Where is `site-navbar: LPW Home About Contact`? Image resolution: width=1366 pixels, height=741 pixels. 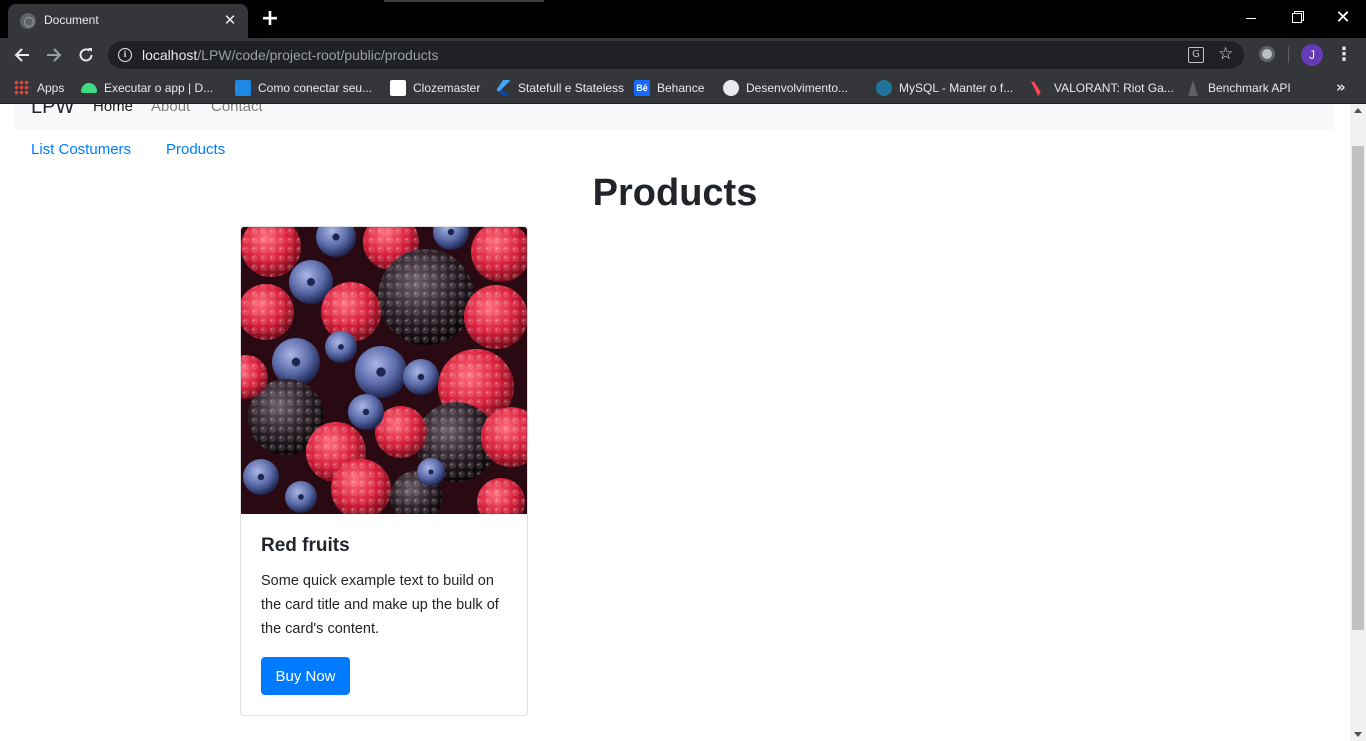
site-navbar: LPW Home About Contact is located at coordinates (674, 117).